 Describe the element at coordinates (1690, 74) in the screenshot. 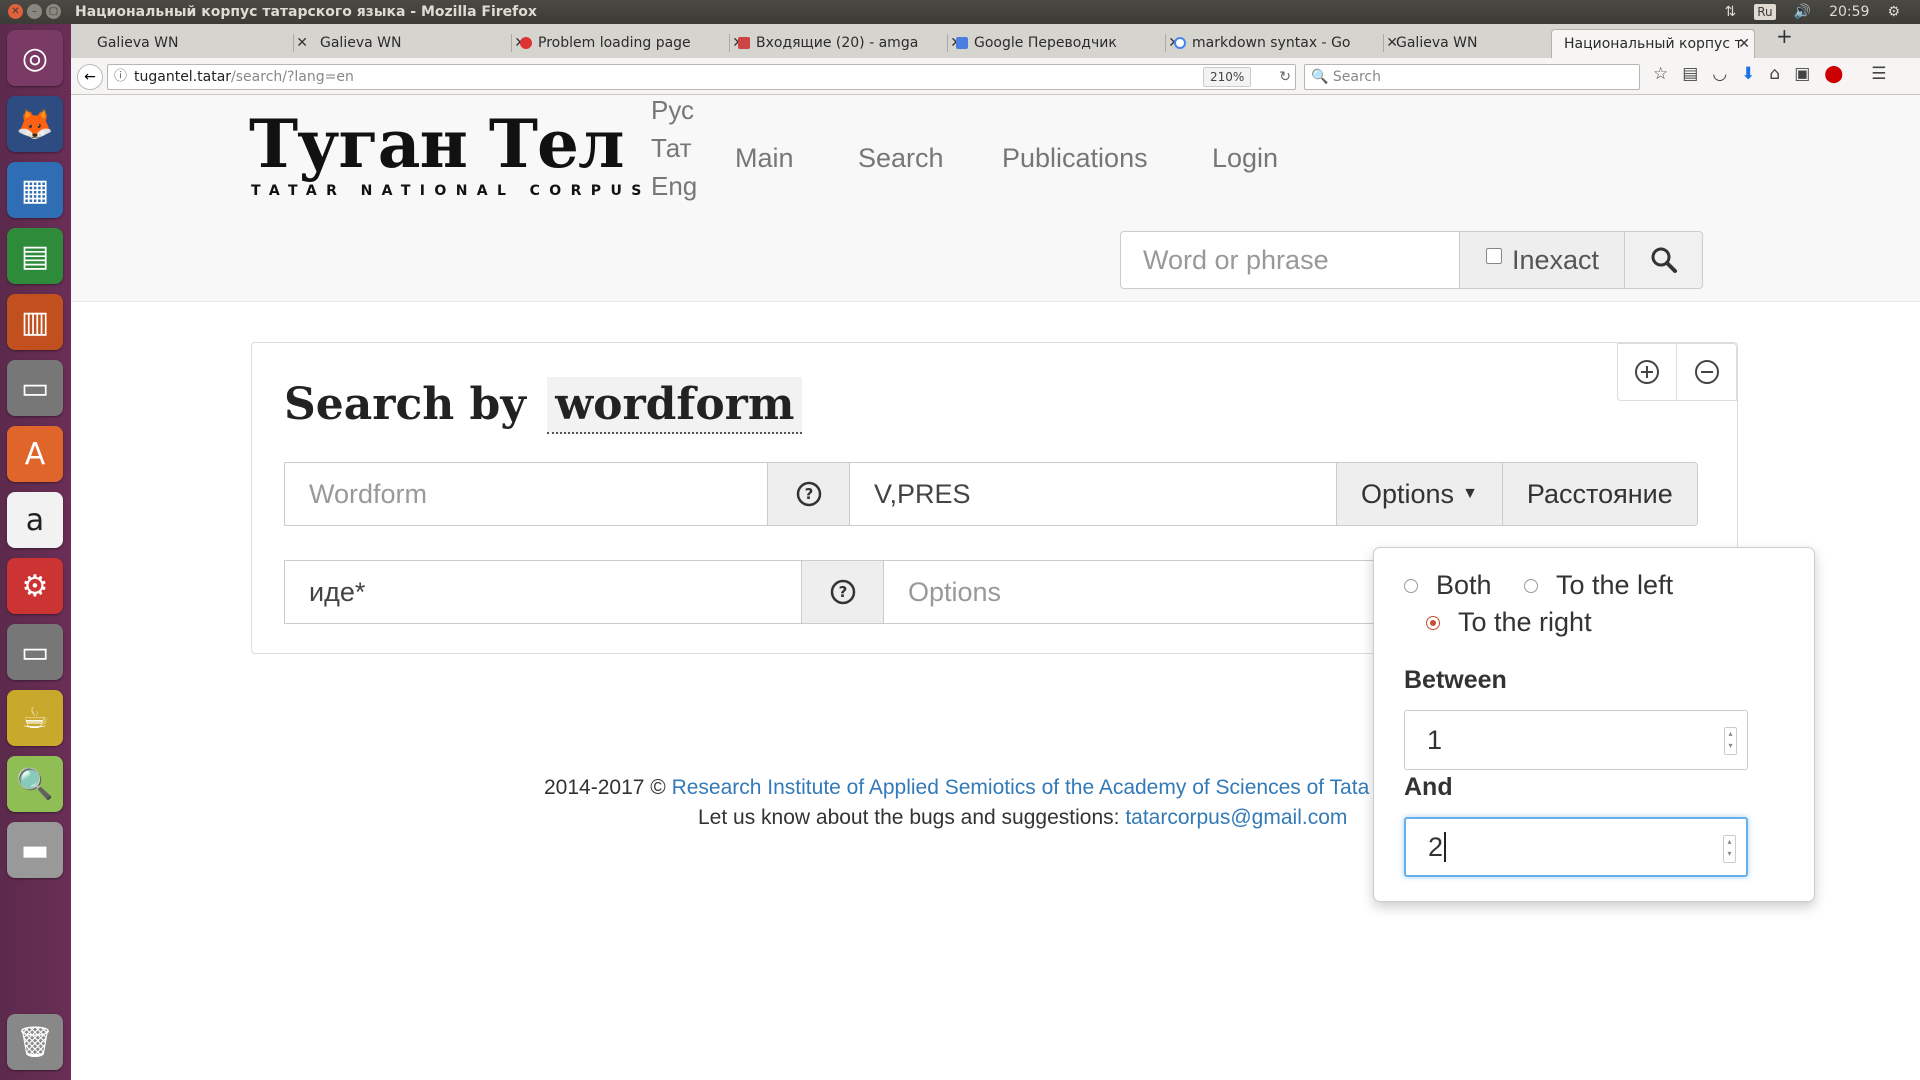

I see `reading-list-icon: ▤` at that location.